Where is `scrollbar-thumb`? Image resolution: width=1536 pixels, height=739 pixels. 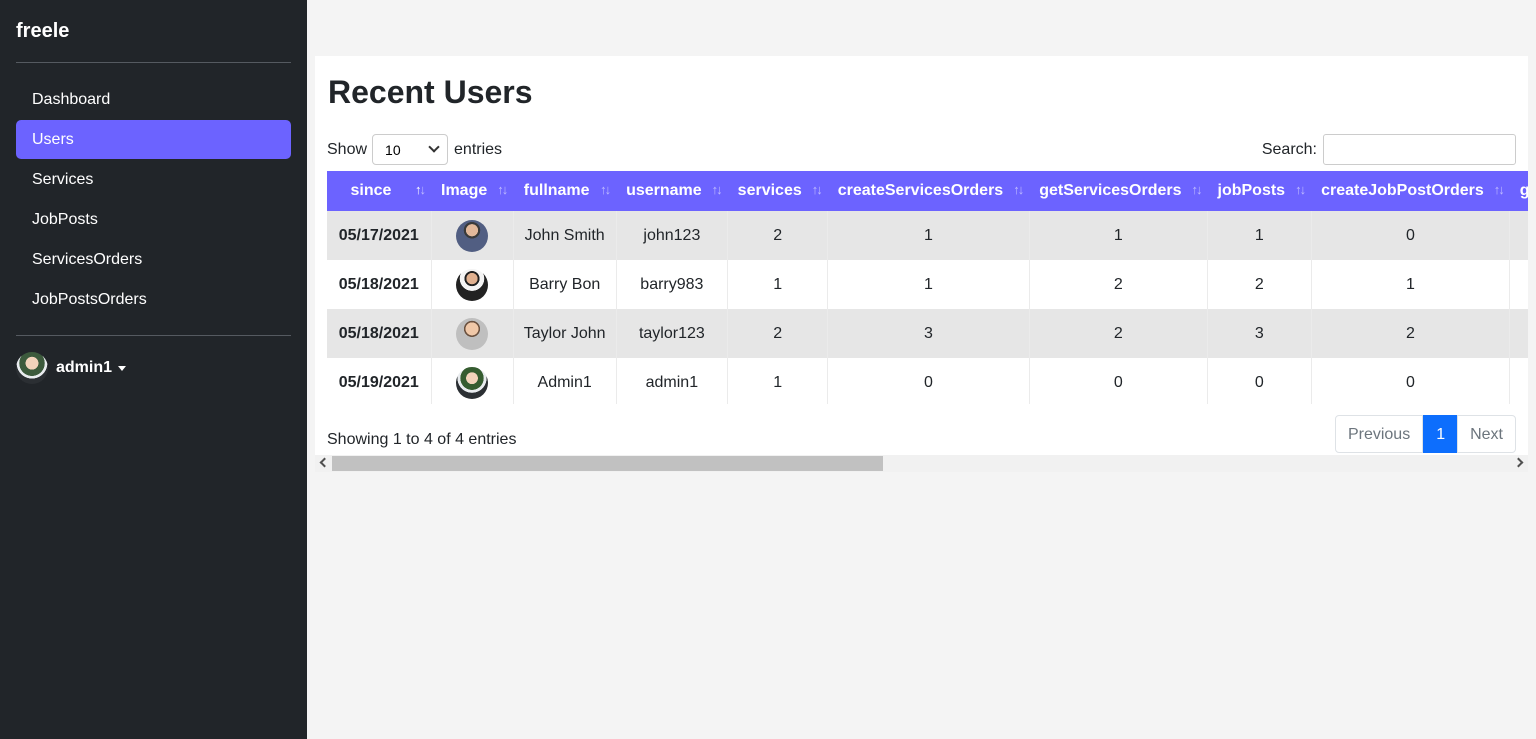
scrollbar-thumb is located at coordinates (607, 463).